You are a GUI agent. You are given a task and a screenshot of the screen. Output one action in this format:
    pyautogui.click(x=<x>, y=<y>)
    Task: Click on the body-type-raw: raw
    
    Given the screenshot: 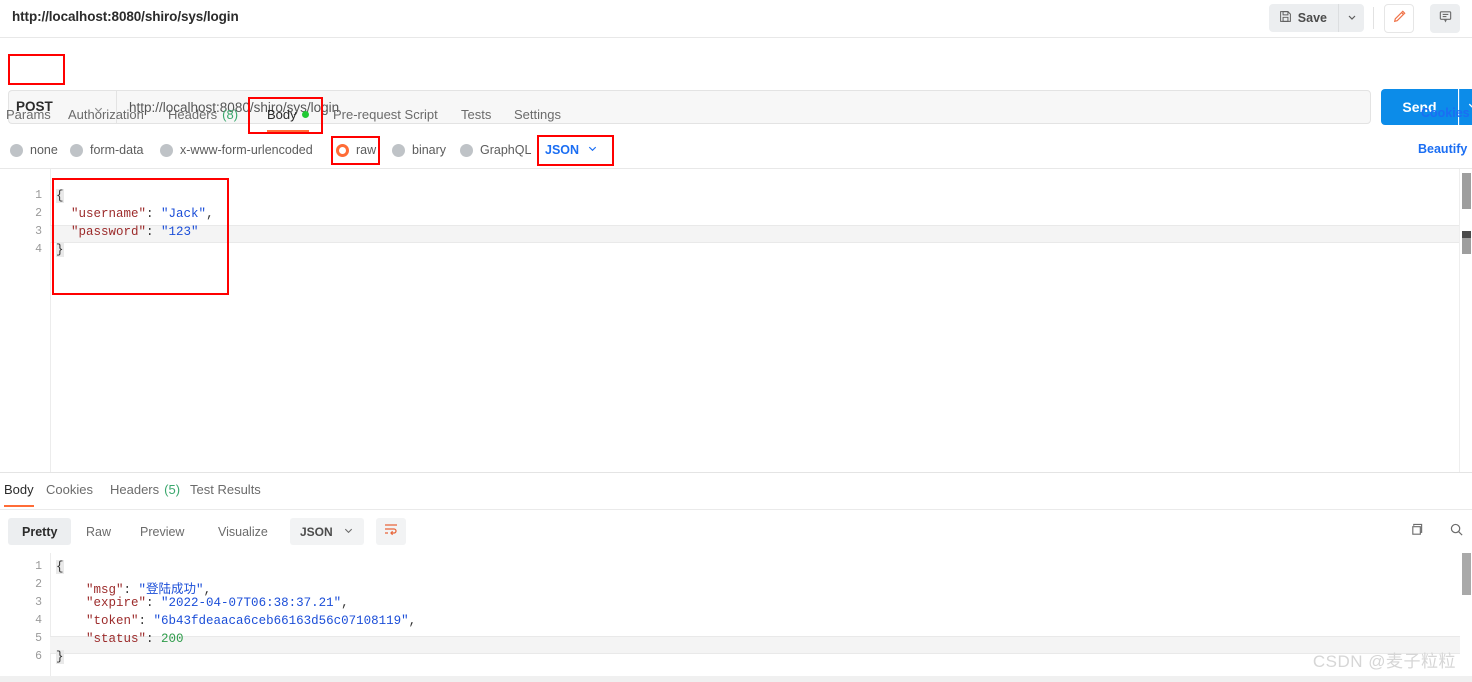 What is the action you would take?
    pyautogui.click(x=356, y=150)
    